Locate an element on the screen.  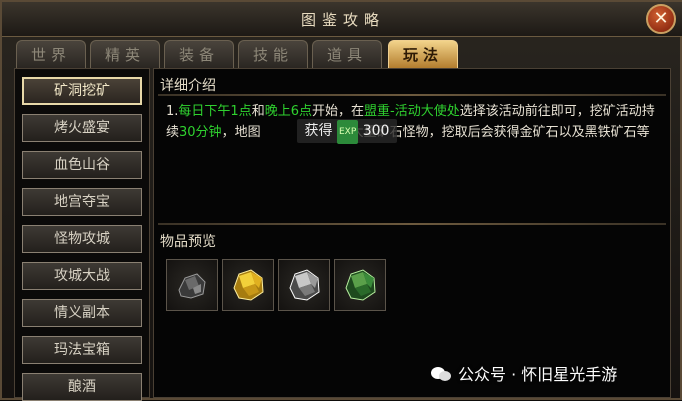
highlight-time-1: 每日下午1点 is located at coordinates (215, 111).